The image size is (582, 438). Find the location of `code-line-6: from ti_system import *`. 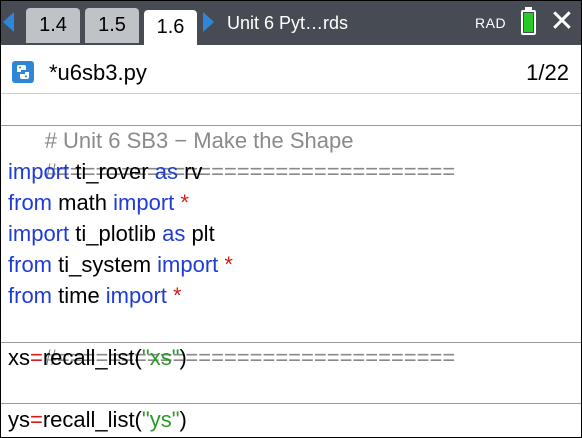

code-line-6: from ti_system import * is located at coordinates (293, 264).